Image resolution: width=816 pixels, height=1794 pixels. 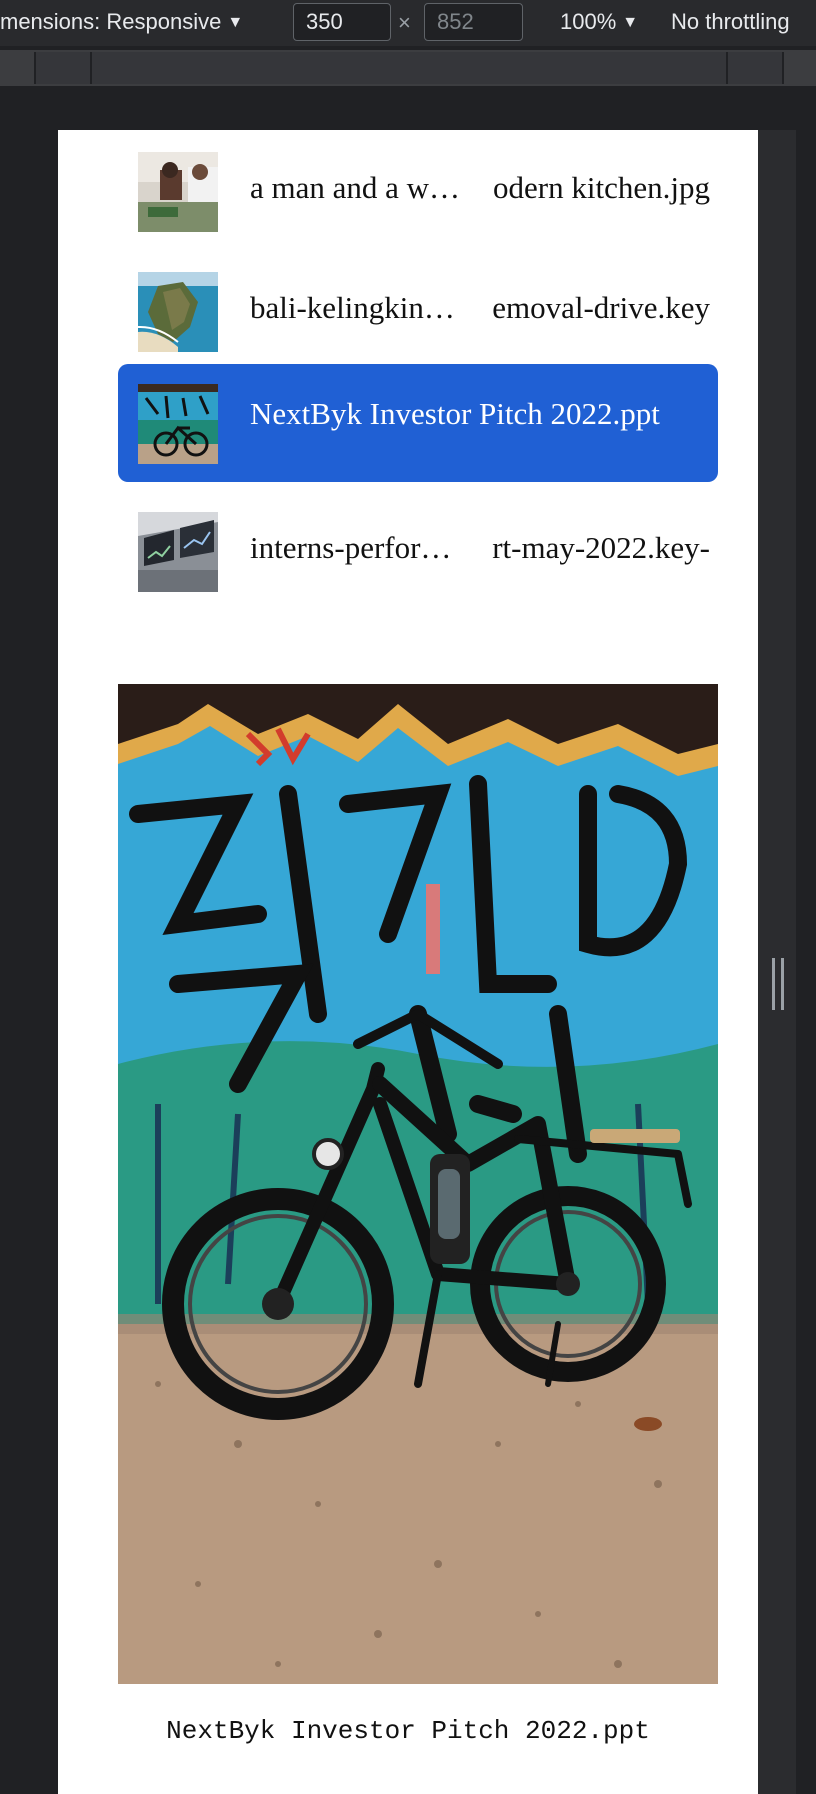 What do you see at coordinates (601, 187) in the screenshot?
I see `file-name-end: odern kitchen.jpg` at bounding box center [601, 187].